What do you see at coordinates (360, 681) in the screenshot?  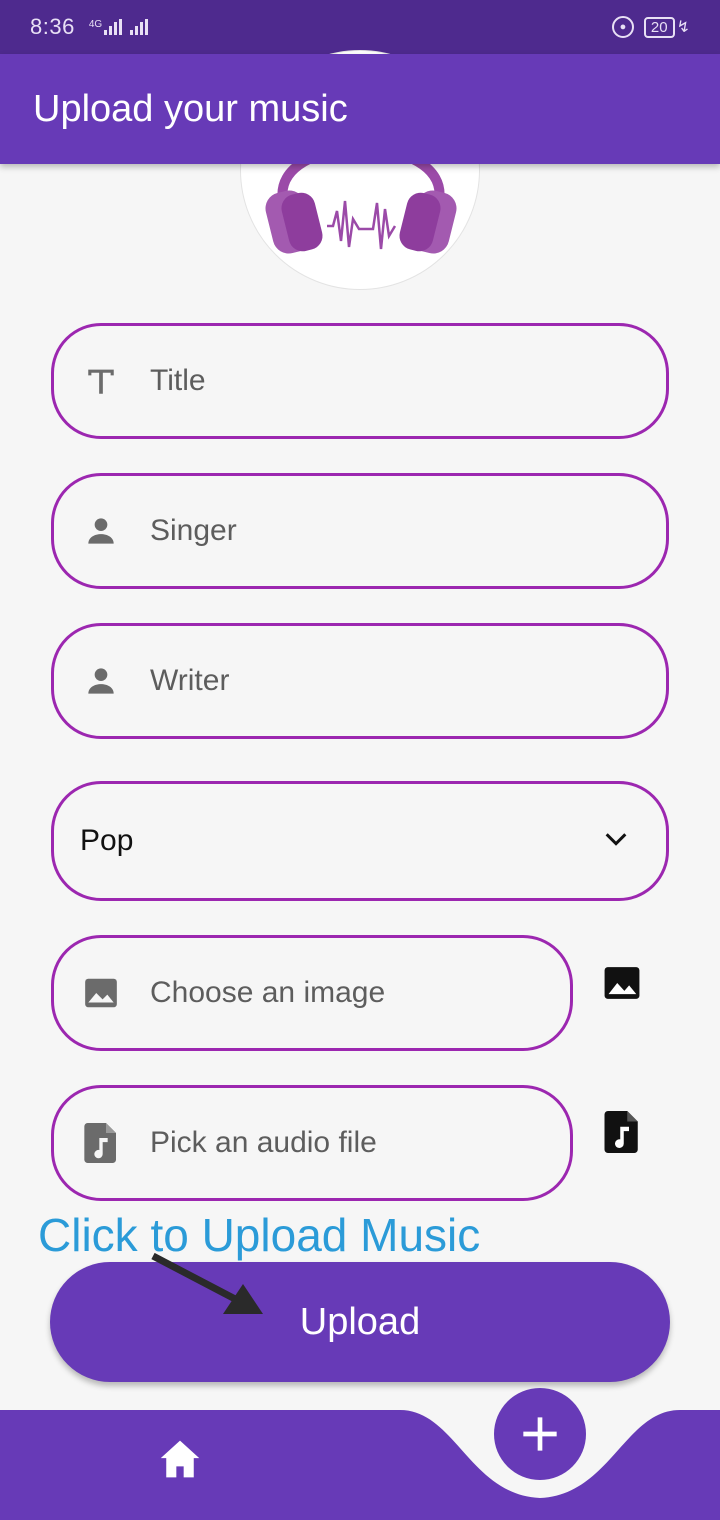 I see `writer-field: Writer` at bounding box center [360, 681].